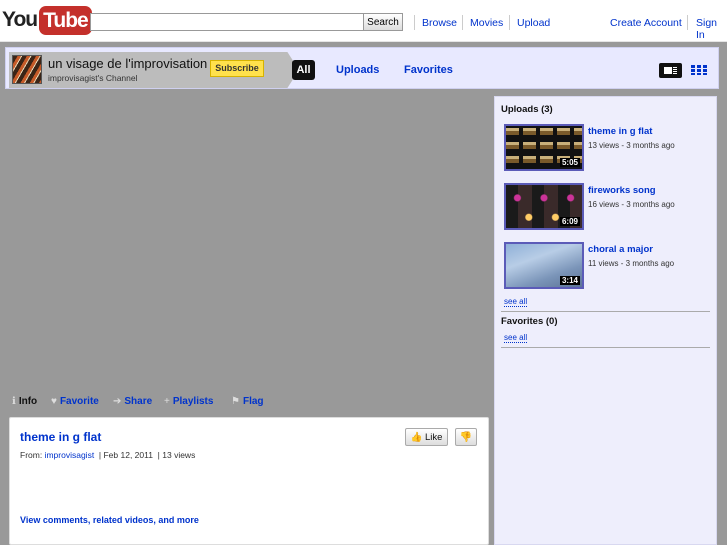  Describe the element at coordinates (544, 265) in the screenshot. I see `video-thumbnail: 3:14` at that location.